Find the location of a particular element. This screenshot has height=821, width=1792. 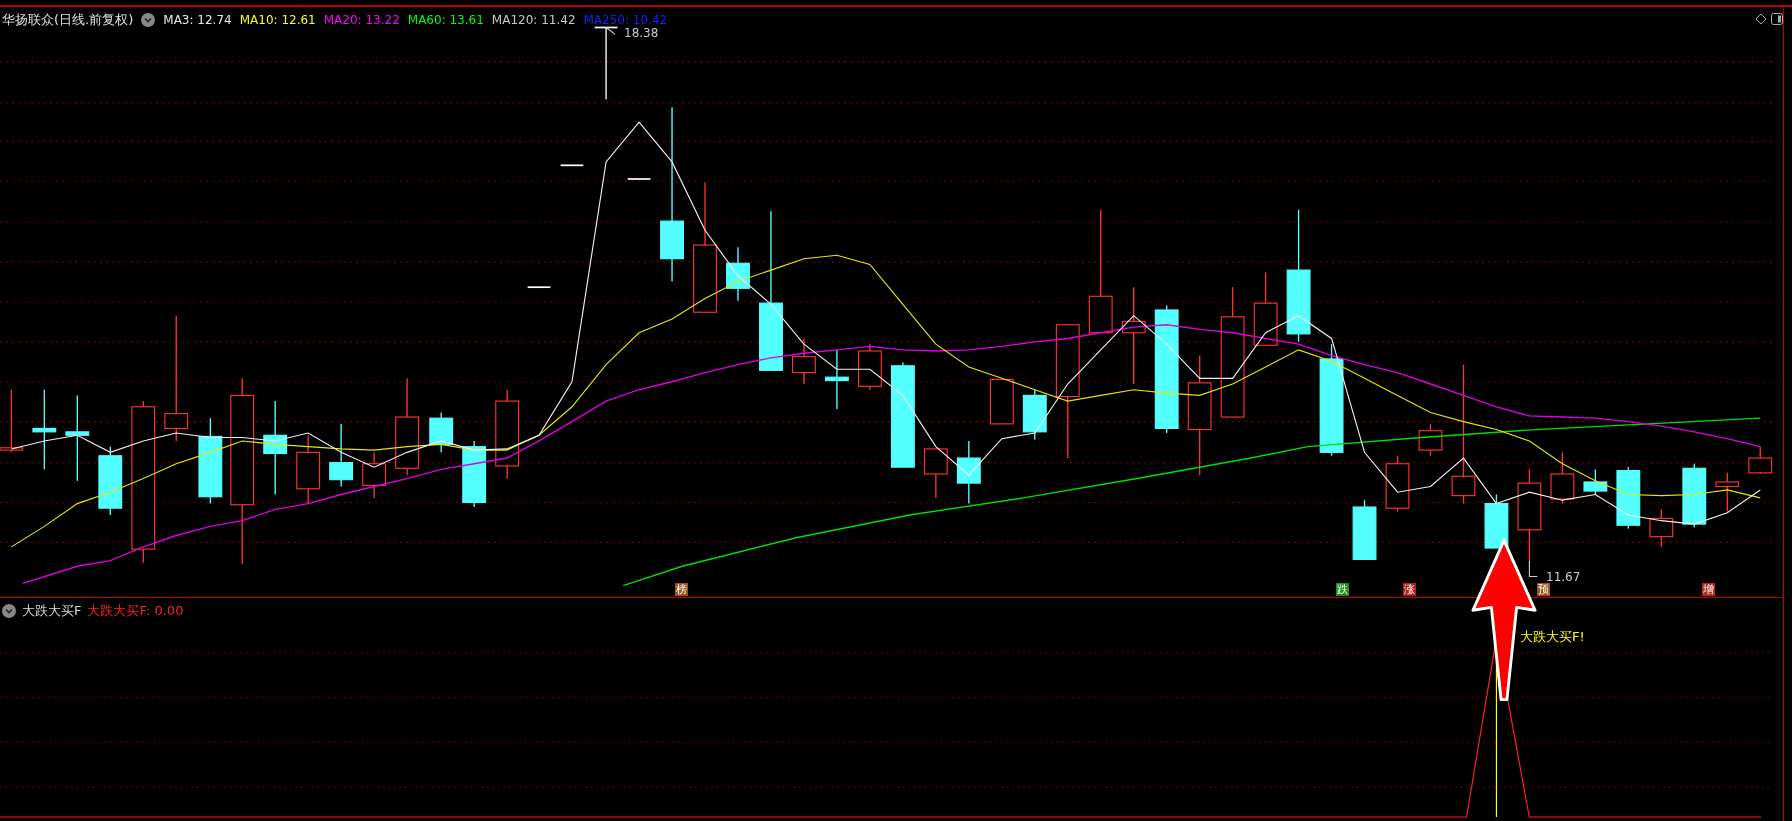

panel-toggle-icon is located at coordinates (1777, 19).